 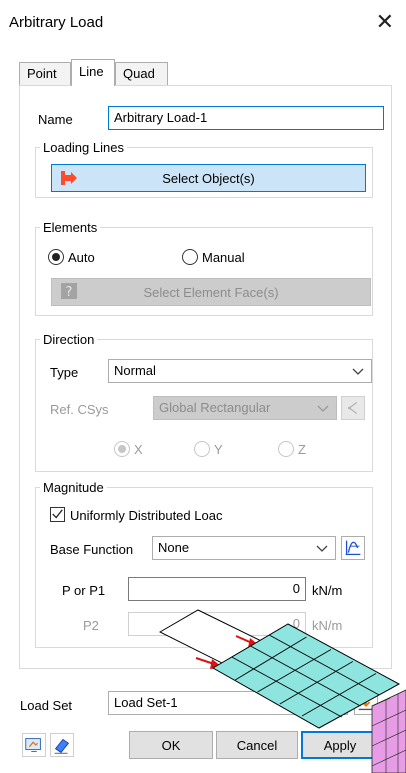 I want to click on axis-y-radio, so click(x=202, y=449).